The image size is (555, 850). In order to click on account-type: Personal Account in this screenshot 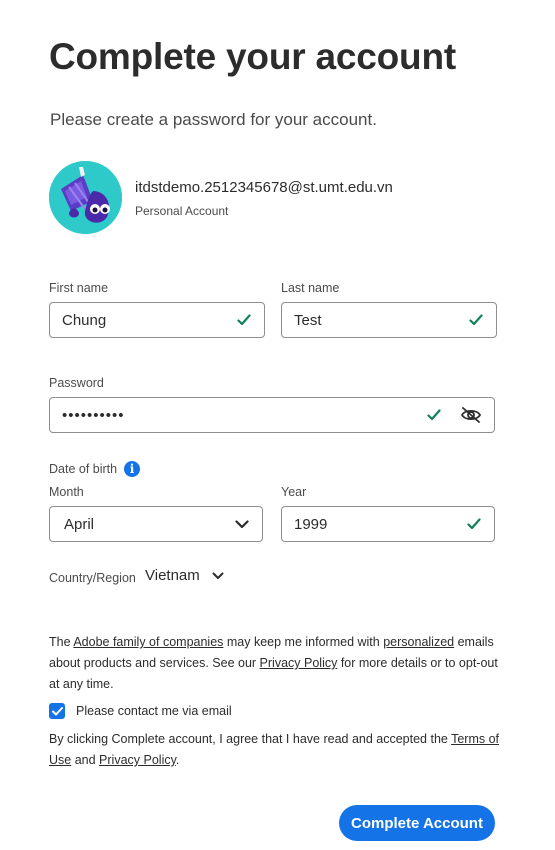, I will do `click(182, 211)`.